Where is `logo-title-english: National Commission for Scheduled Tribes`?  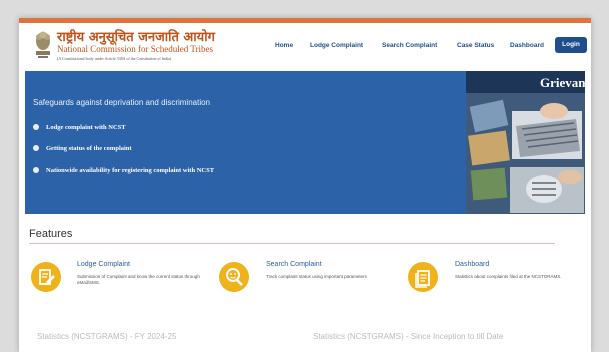 logo-title-english: National Commission for Scheduled Tribes is located at coordinates (135, 49).